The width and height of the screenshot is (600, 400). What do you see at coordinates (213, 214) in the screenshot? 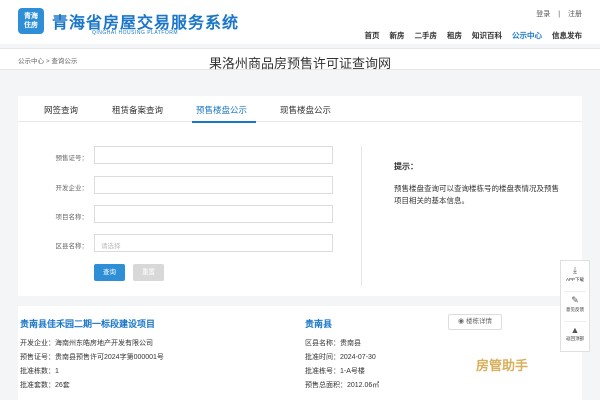
I see `project-name-input` at bounding box center [213, 214].